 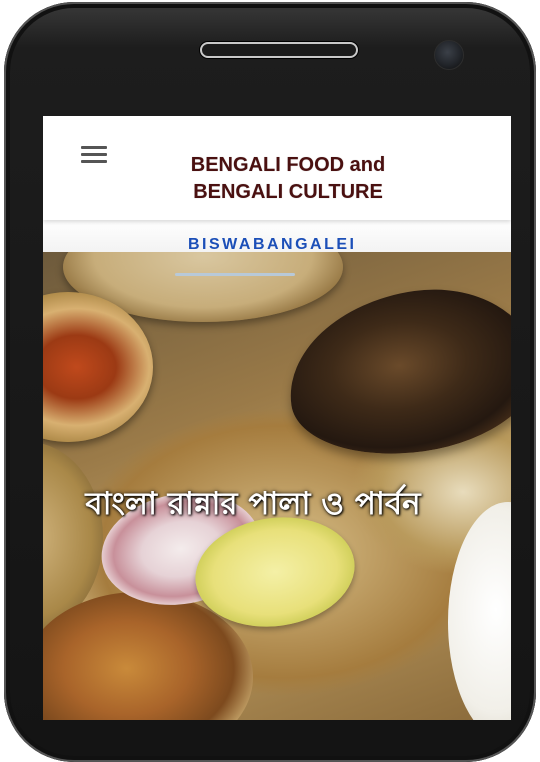 What do you see at coordinates (288, 165) in the screenshot?
I see `site-title-line-1: BENGALI FOOD and` at bounding box center [288, 165].